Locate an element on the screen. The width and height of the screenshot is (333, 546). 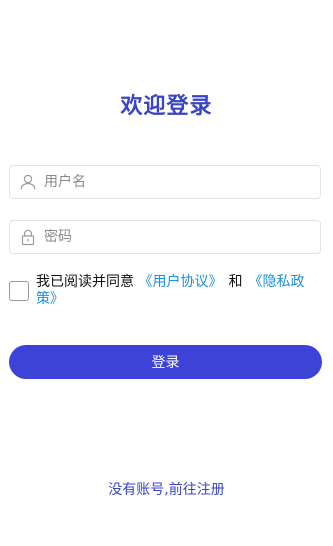
page-title: 欢迎登录 is located at coordinates (166, 106).